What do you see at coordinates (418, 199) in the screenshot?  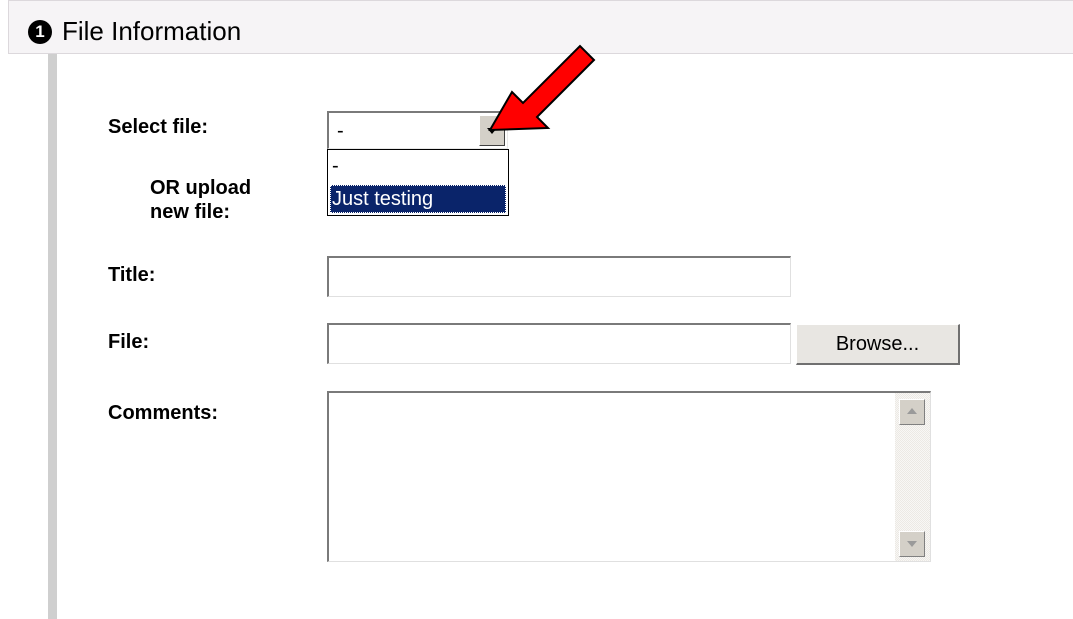 I see `dropdown-option-just-testing: Just testing` at bounding box center [418, 199].